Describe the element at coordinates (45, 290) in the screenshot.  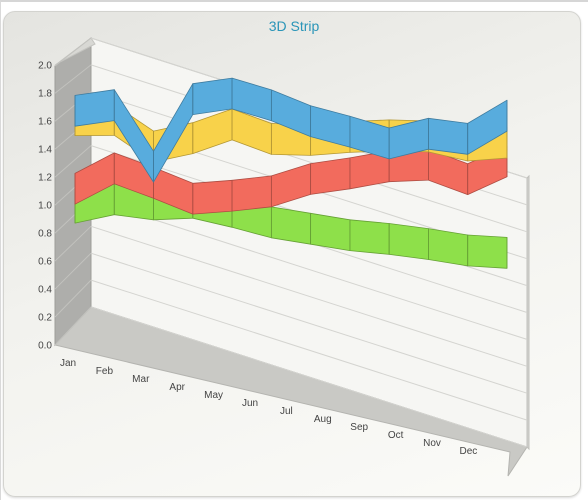
I see `y-tick-label: 0.4` at that location.